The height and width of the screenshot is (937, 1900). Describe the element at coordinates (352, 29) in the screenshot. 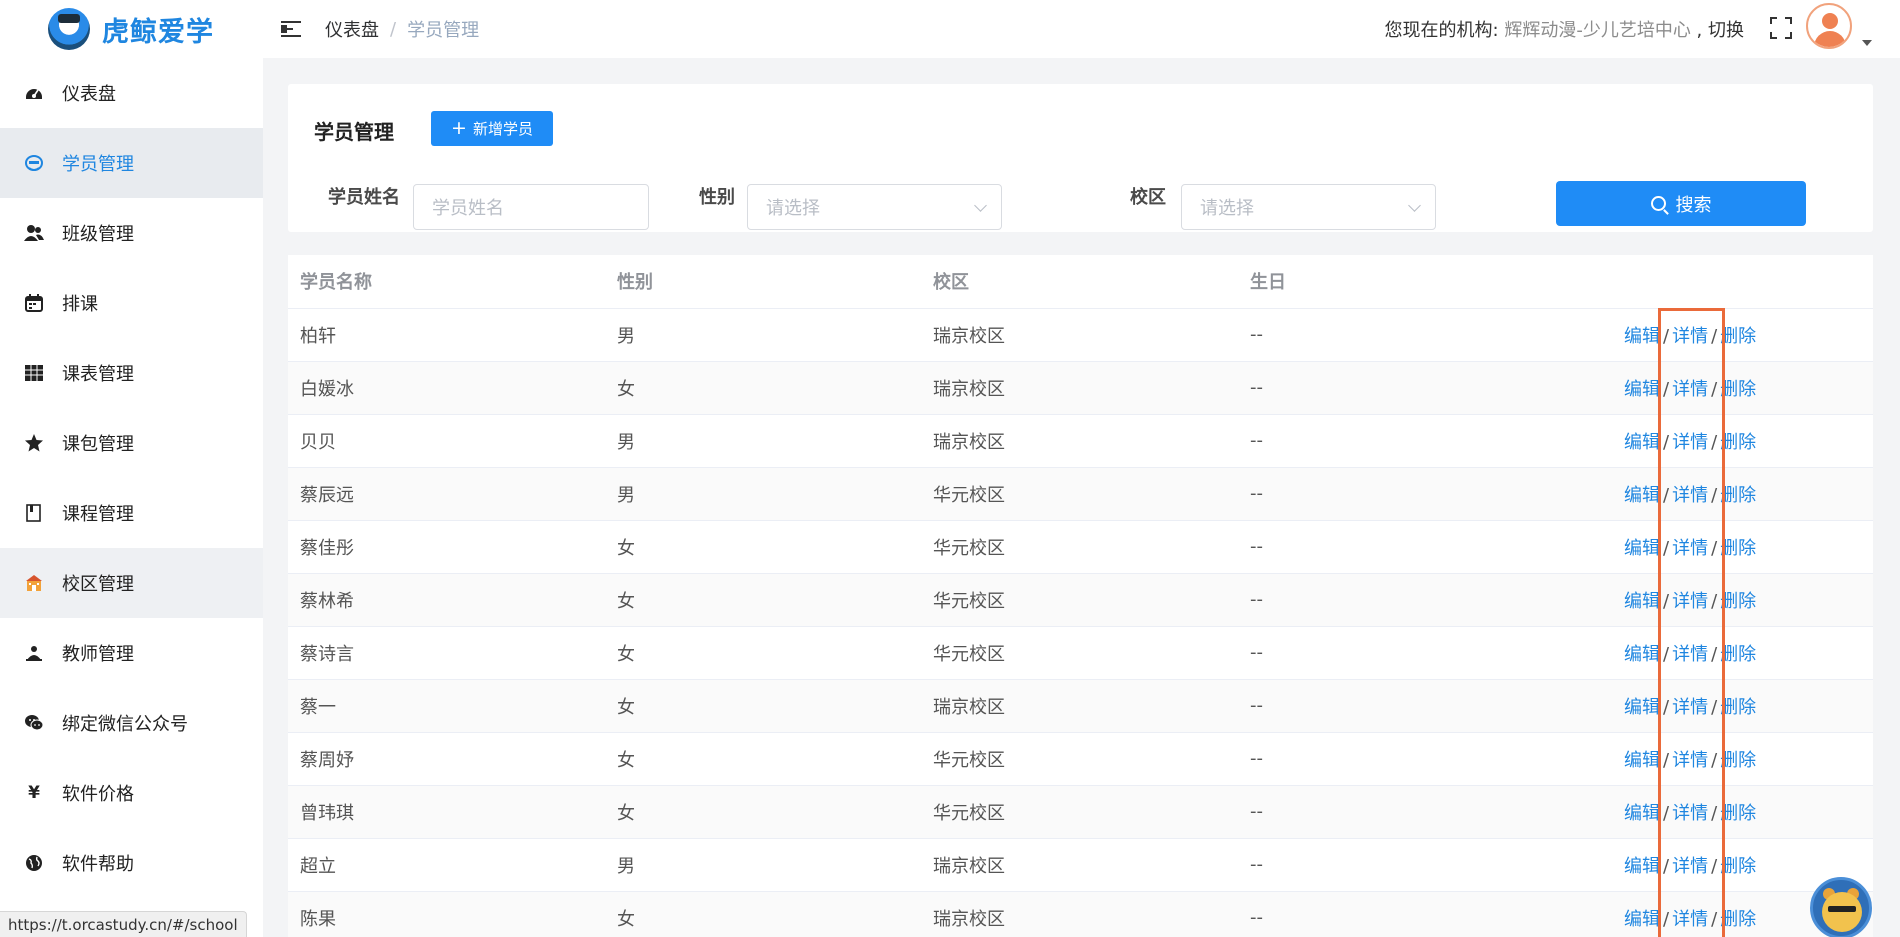

I see `breadcrumb-dashboard: 仪表盘` at that location.